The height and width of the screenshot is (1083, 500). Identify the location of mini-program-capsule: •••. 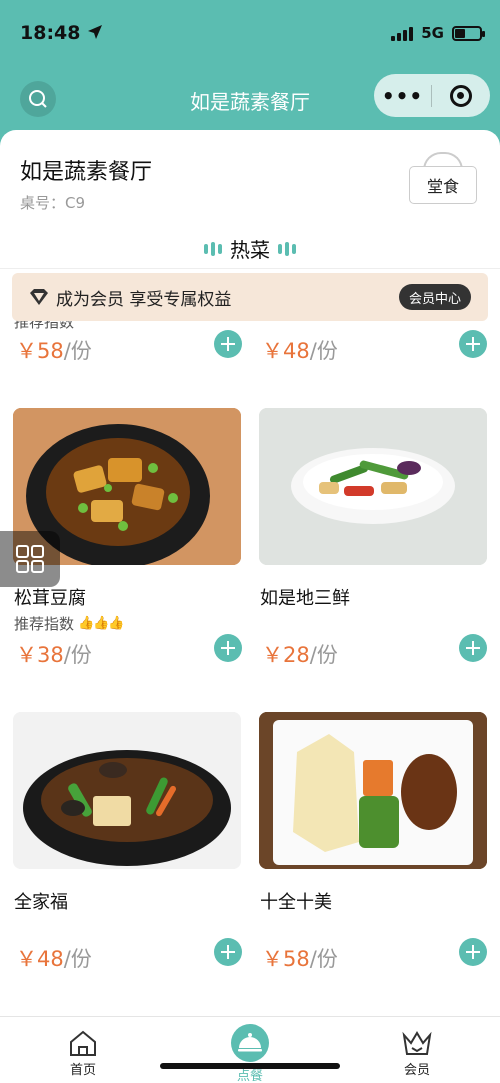
(432, 95).